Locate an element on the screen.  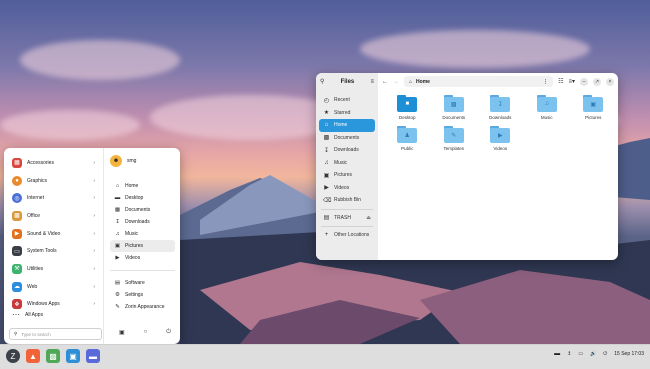
category-label: Internet is located at coordinates (35, 198).